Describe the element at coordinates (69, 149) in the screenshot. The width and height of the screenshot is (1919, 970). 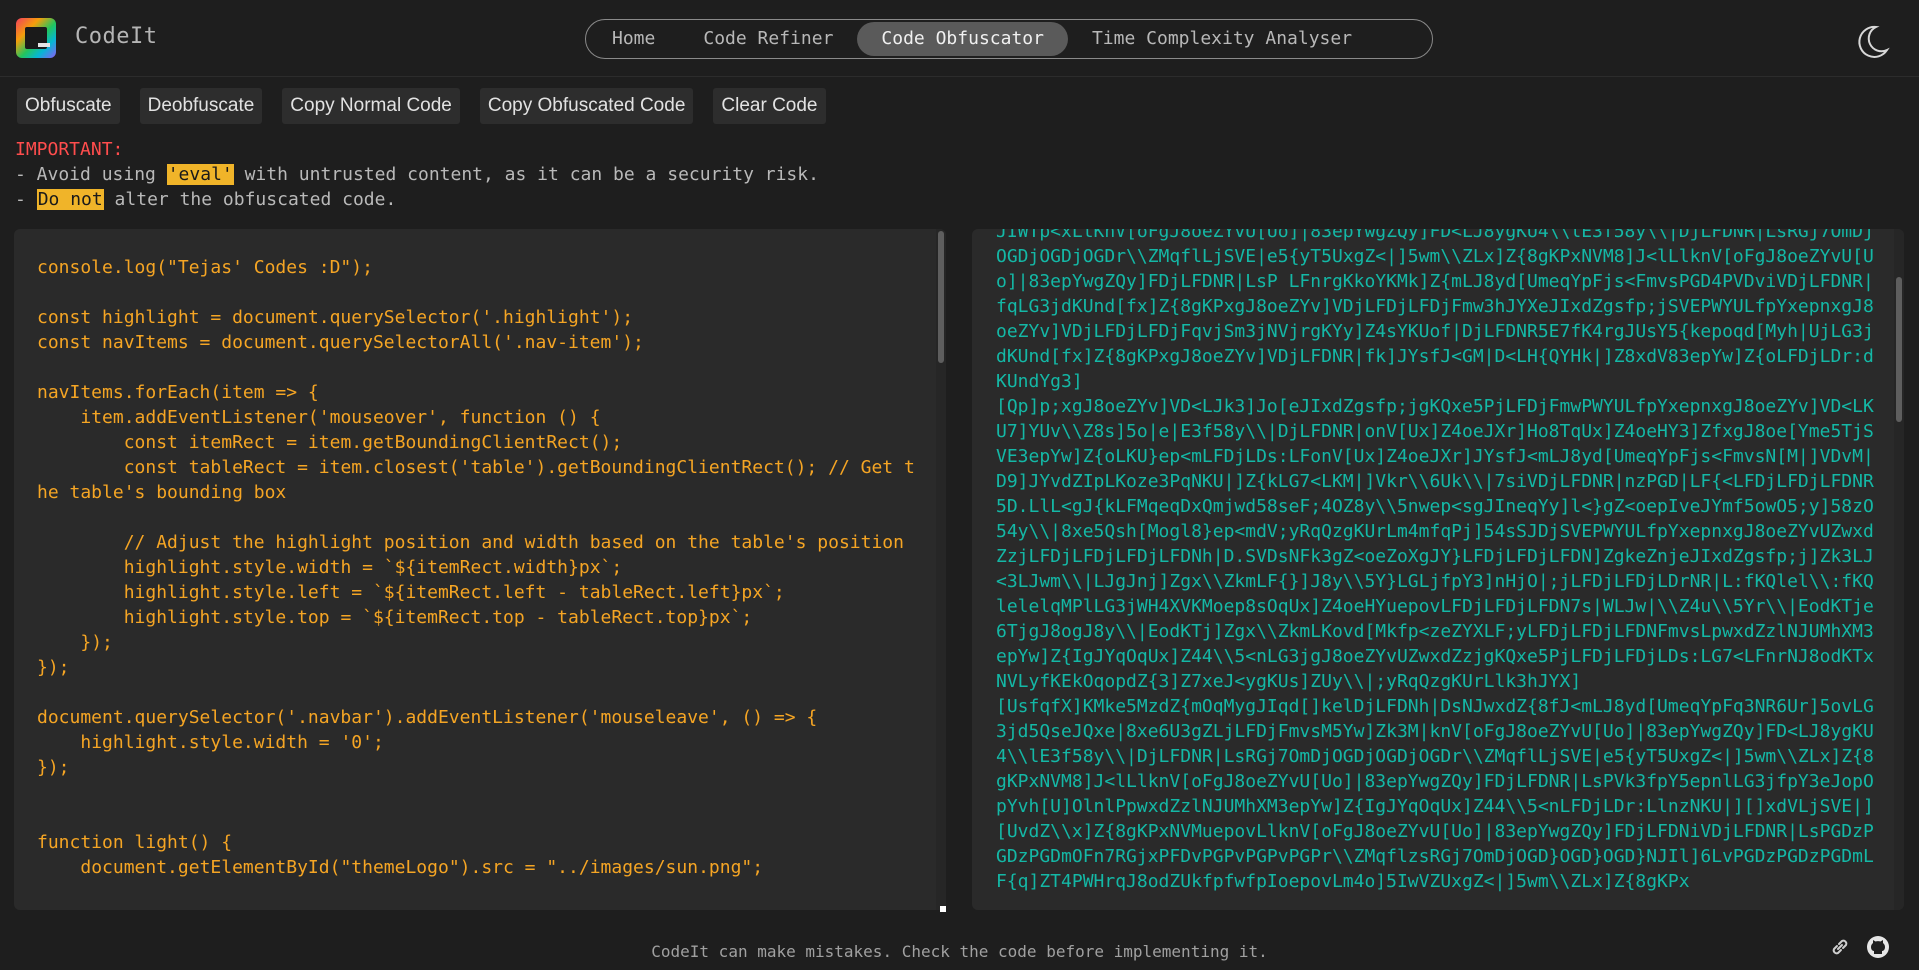
I see `notice-title: IMPORTANT:` at that location.